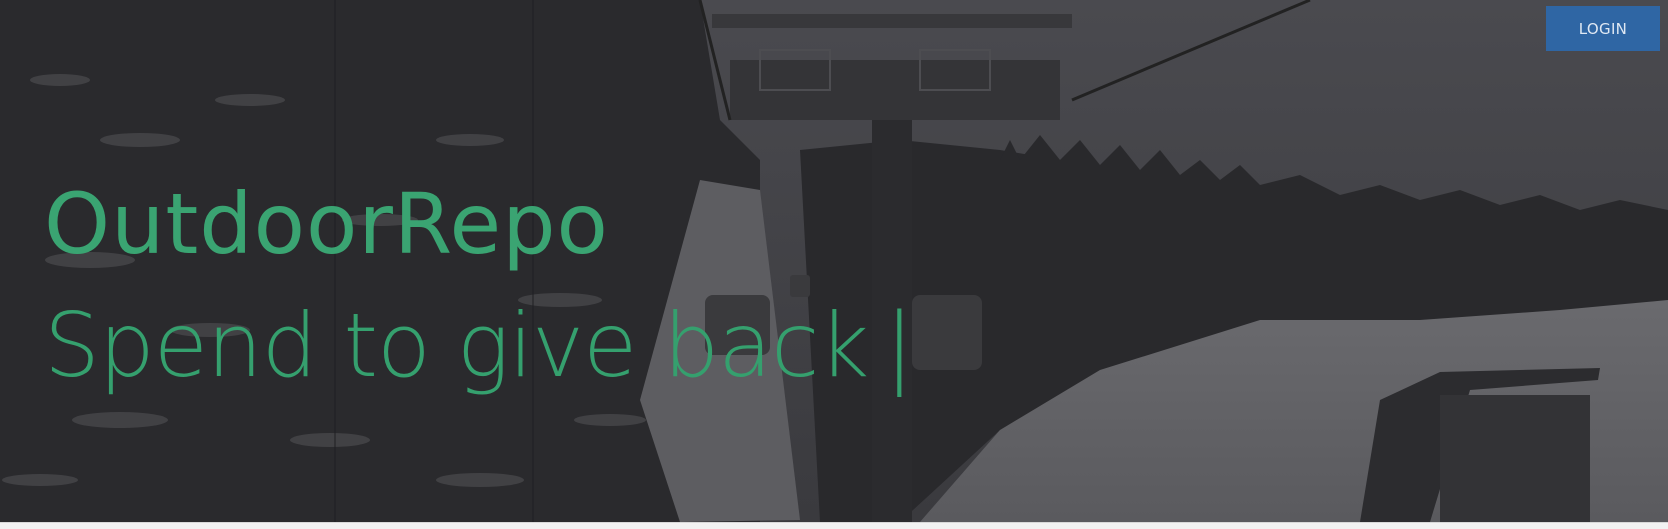 The width and height of the screenshot is (1668, 529). I want to click on tagline: Spend to give back |, so click(479, 345).